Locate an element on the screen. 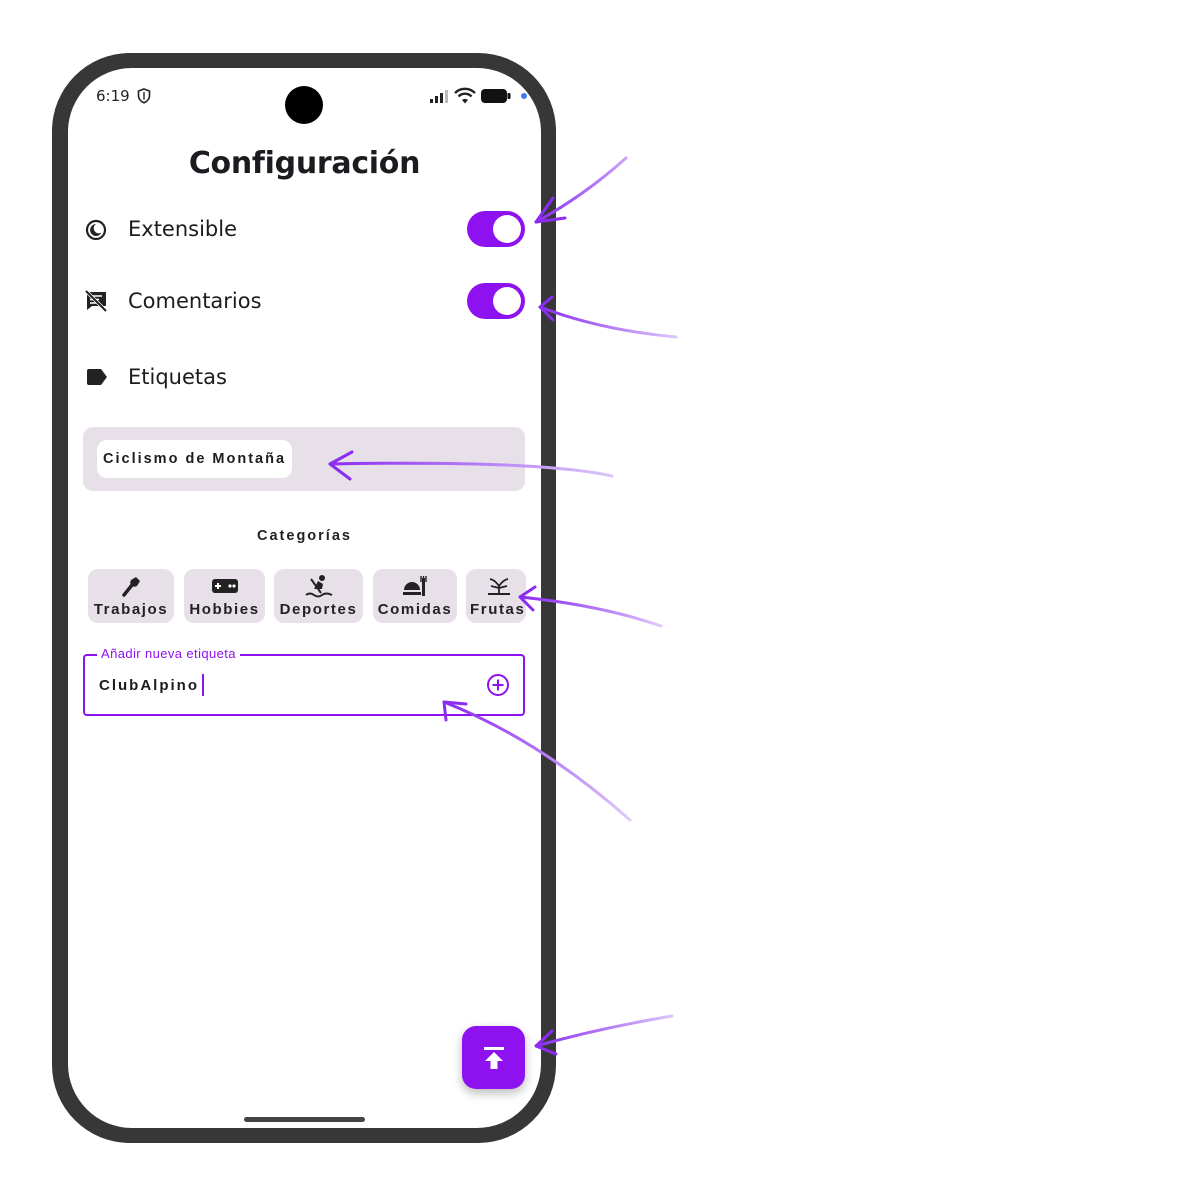 This screenshot has height=1200, width=1200. extensible-label: Extensible is located at coordinates (183, 229).